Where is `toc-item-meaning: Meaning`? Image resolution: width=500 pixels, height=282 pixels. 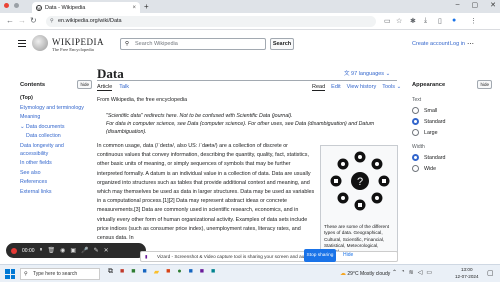
toc-item-meaning: Meaning is located at coordinates (56, 118).